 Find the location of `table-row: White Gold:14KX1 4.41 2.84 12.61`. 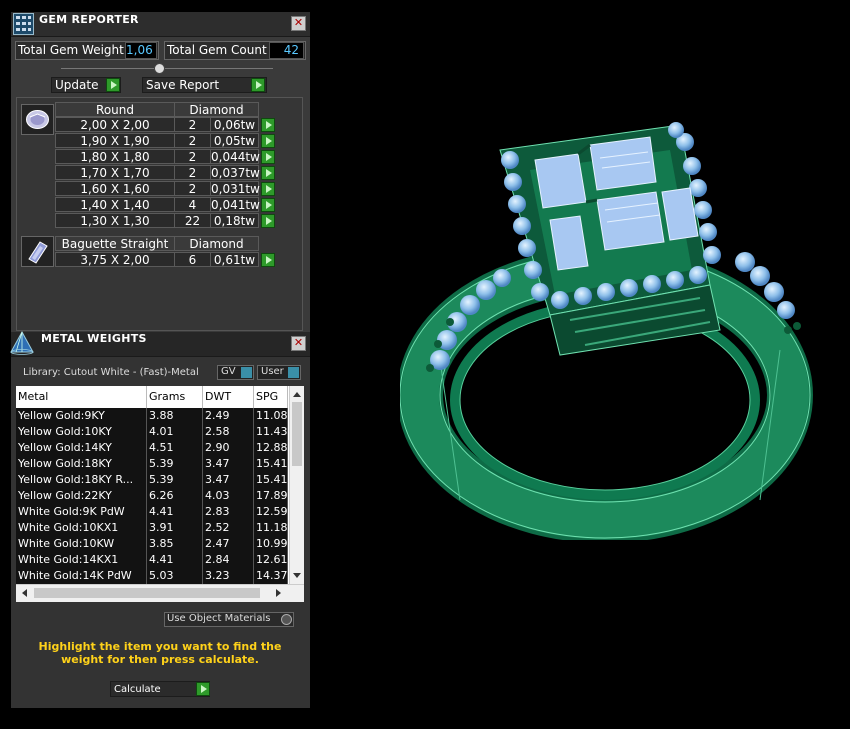

table-row: White Gold:14KX1 4.41 2.84 12.61 is located at coordinates (152, 560).